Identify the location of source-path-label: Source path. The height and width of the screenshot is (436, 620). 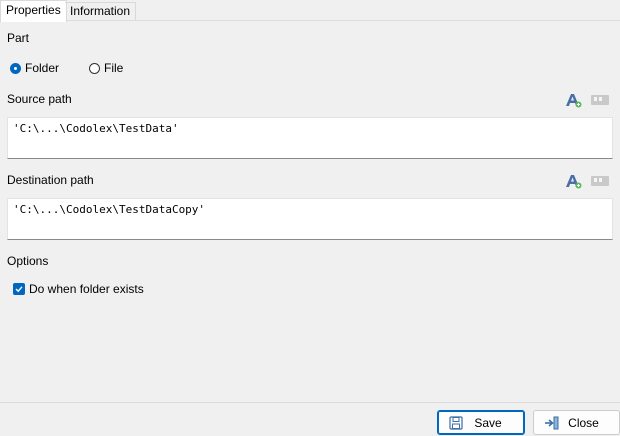
(39, 99).